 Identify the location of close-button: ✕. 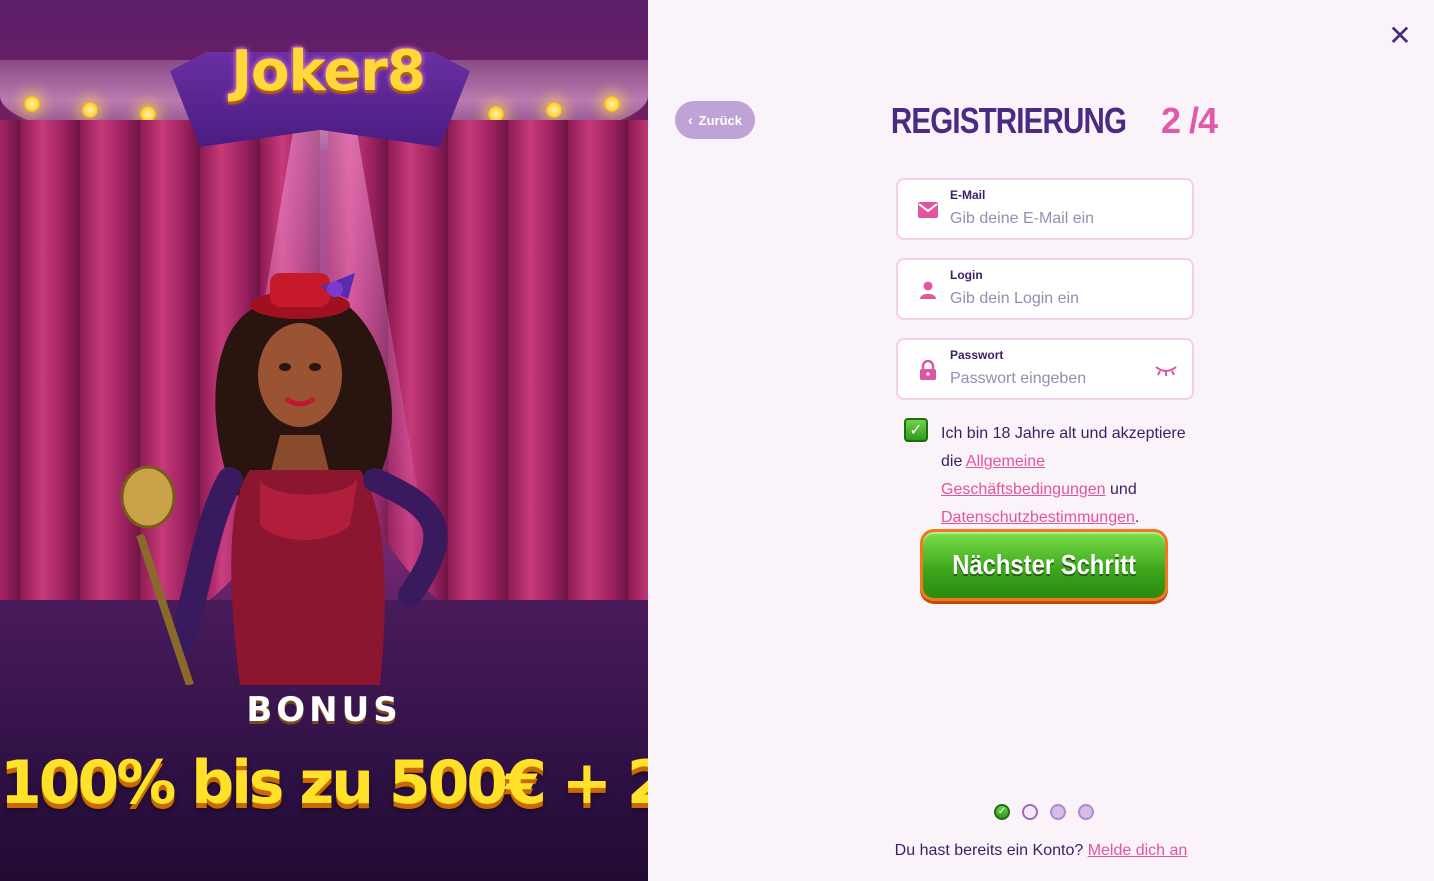
(1400, 36).